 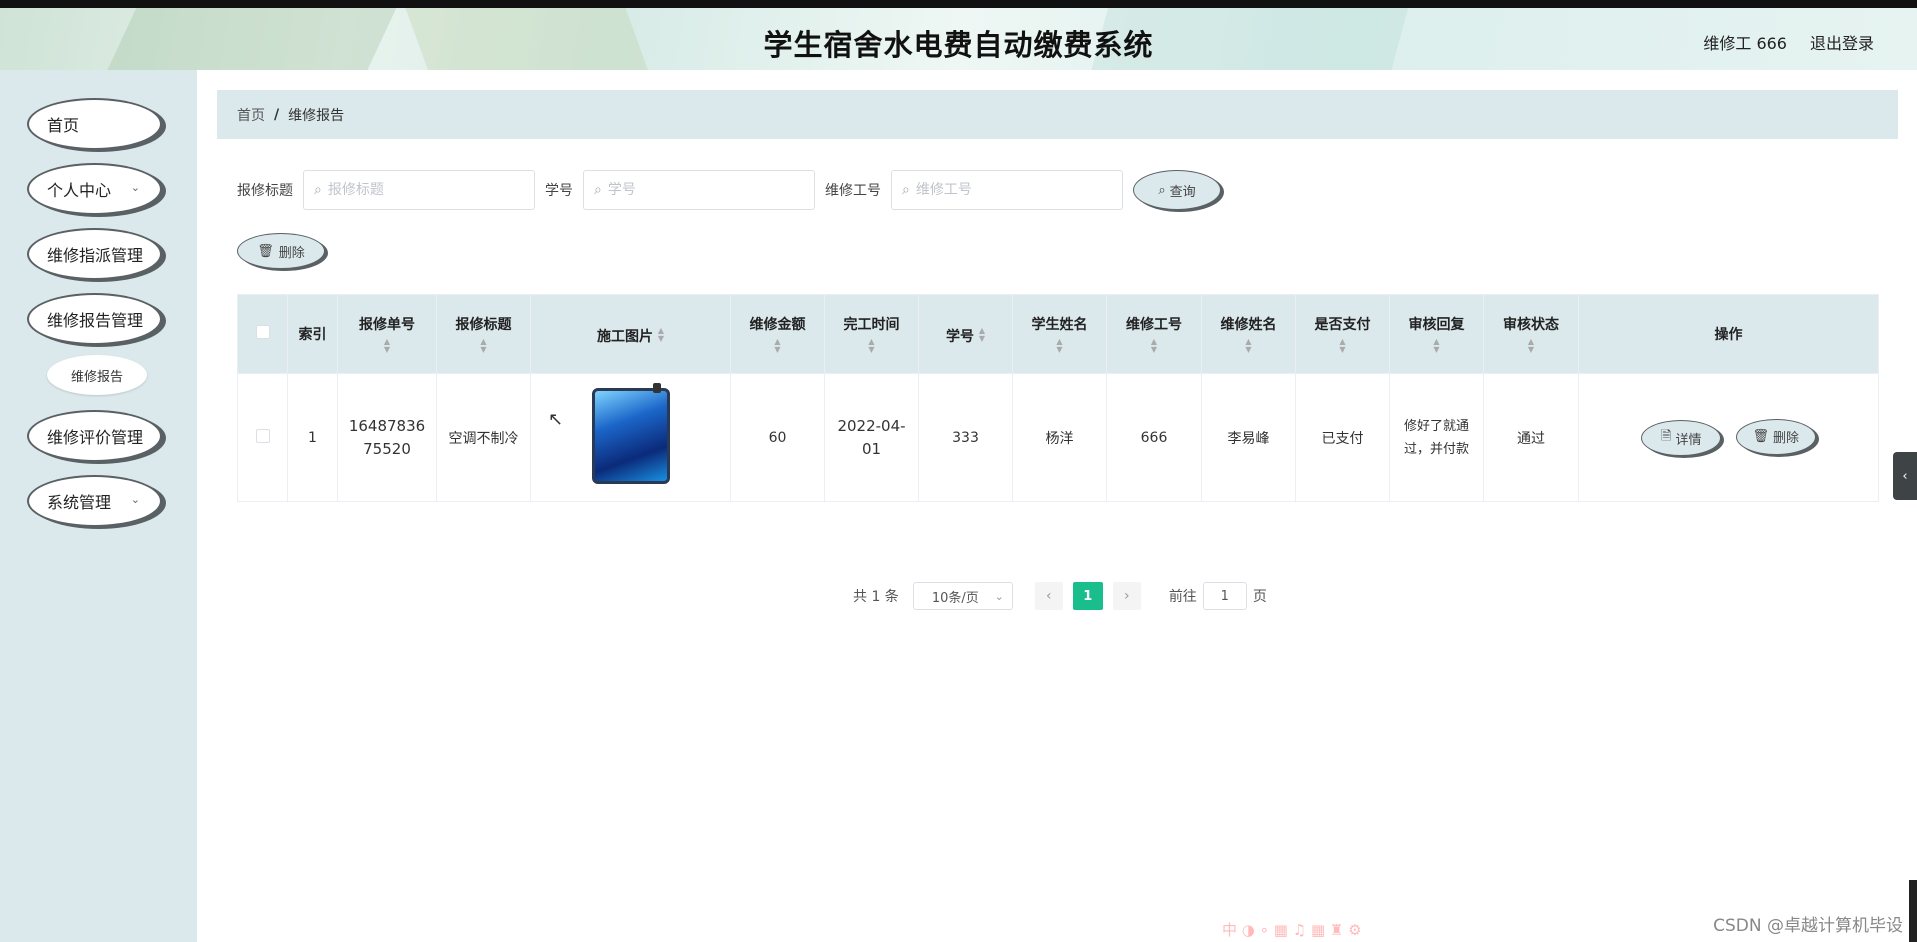 I want to click on sidebar-item-label: 系统管理, so click(x=79, y=502).